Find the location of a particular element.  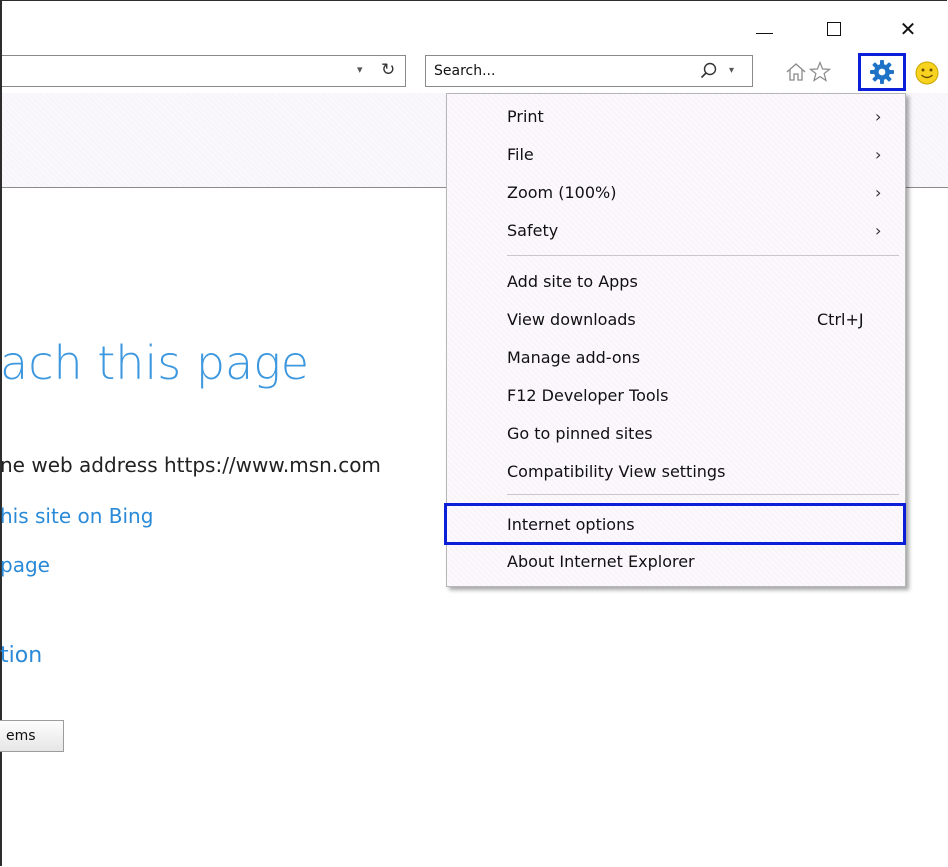

menu-item-view-downloads: View downloads Ctrl+J is located at coordinates (676, 319).